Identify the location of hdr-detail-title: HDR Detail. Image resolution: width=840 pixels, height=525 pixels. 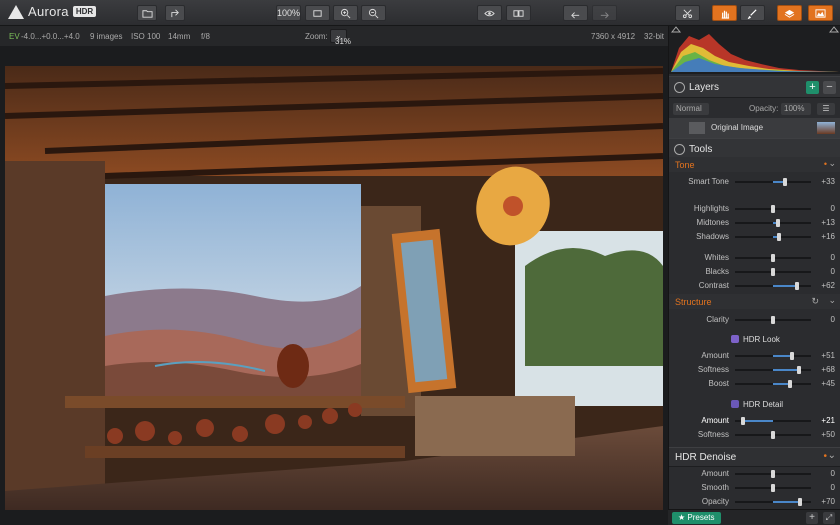
(763, 404).